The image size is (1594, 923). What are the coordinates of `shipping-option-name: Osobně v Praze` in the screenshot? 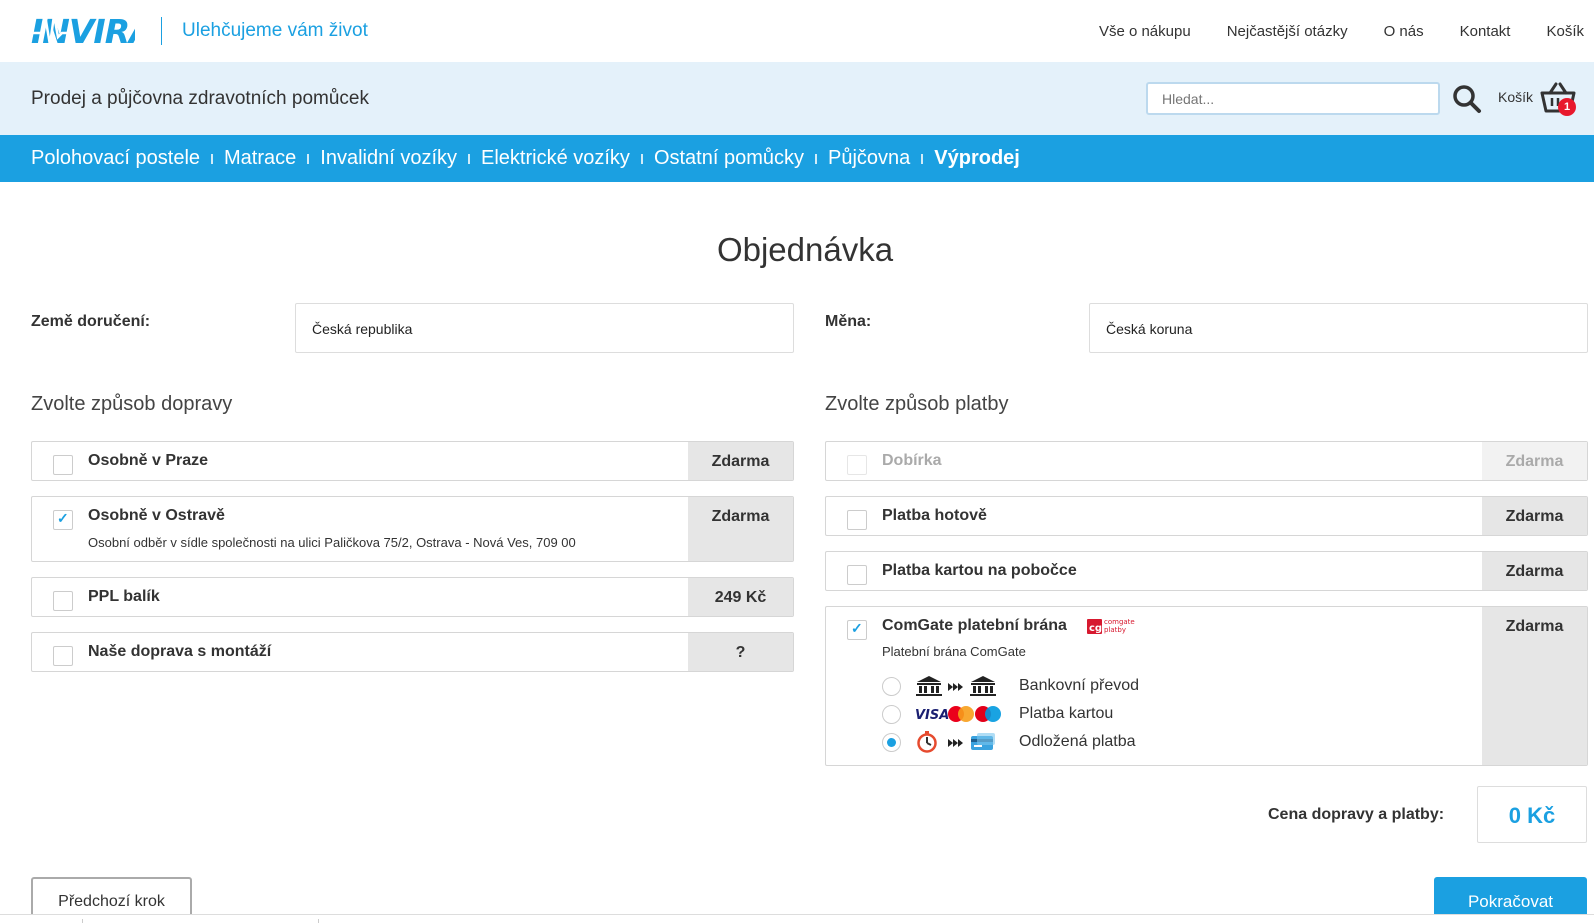 It's located at (148, 460).